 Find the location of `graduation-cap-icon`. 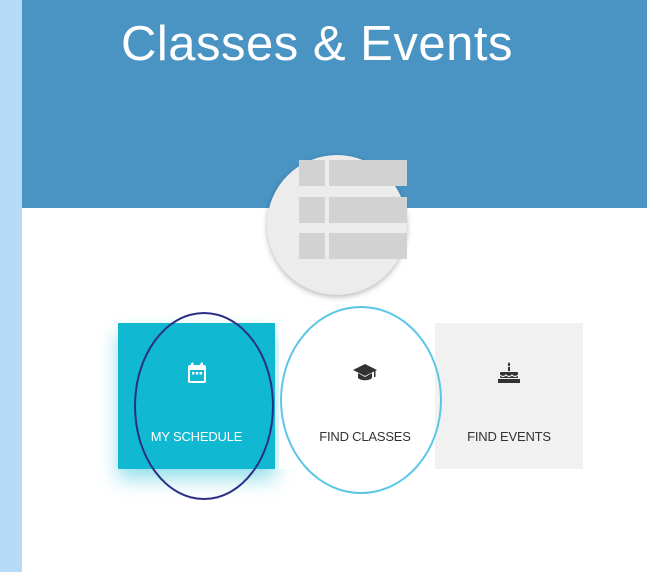

graduation-cap-icon is located at coordinates (365, 373).